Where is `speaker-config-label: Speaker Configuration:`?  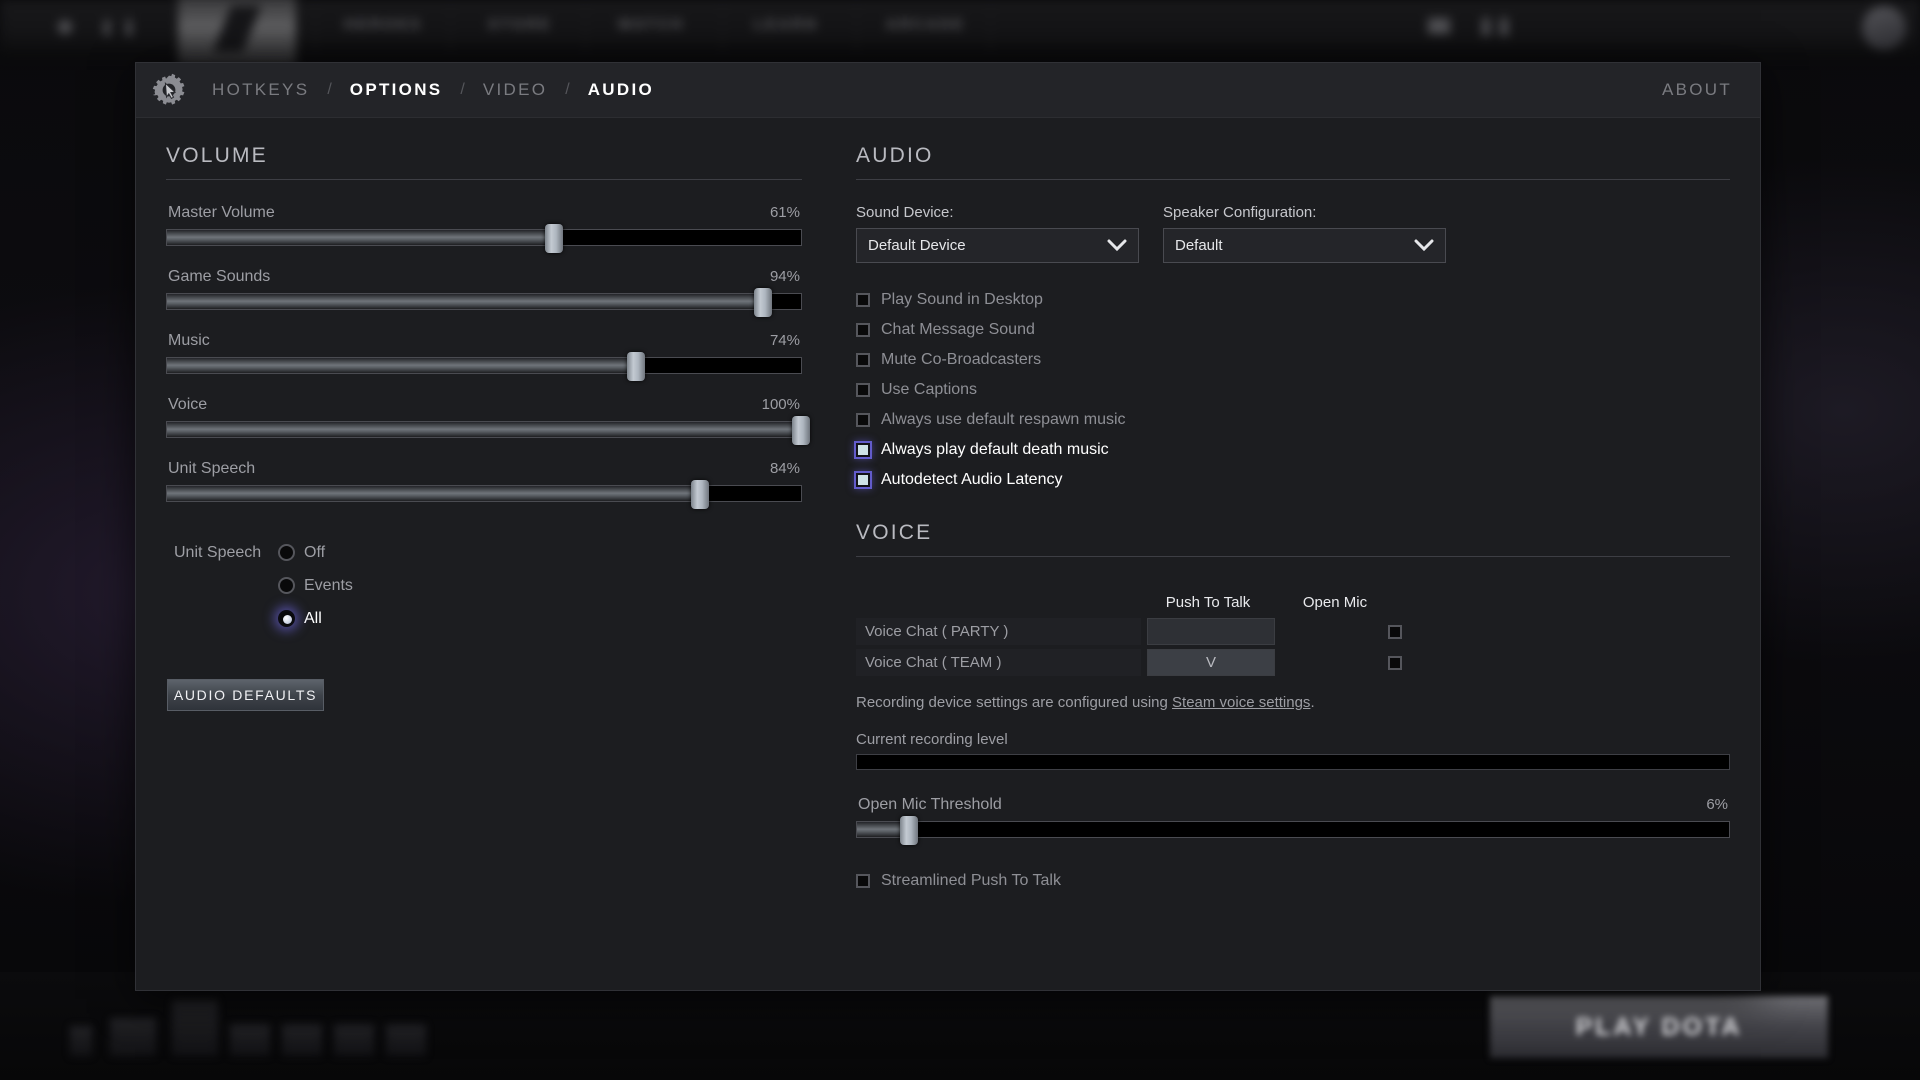
speaker-config-label: Speaker Configuration: is located at coordinates (1240, 212).